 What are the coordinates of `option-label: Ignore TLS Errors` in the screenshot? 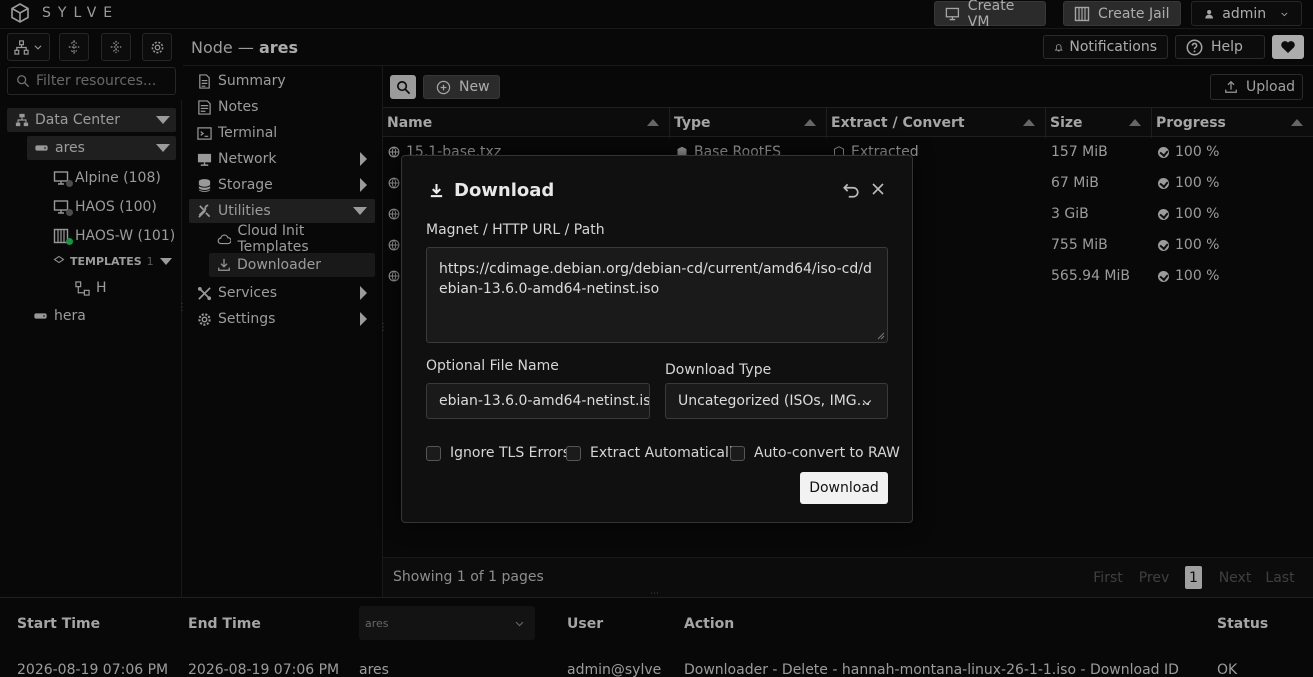 It's located at (510, 453).